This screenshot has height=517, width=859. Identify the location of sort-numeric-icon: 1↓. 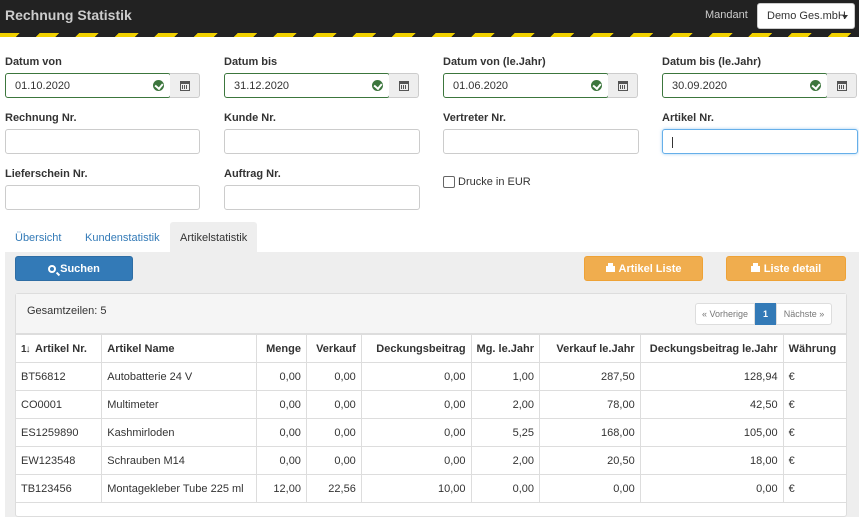
(26, 349).